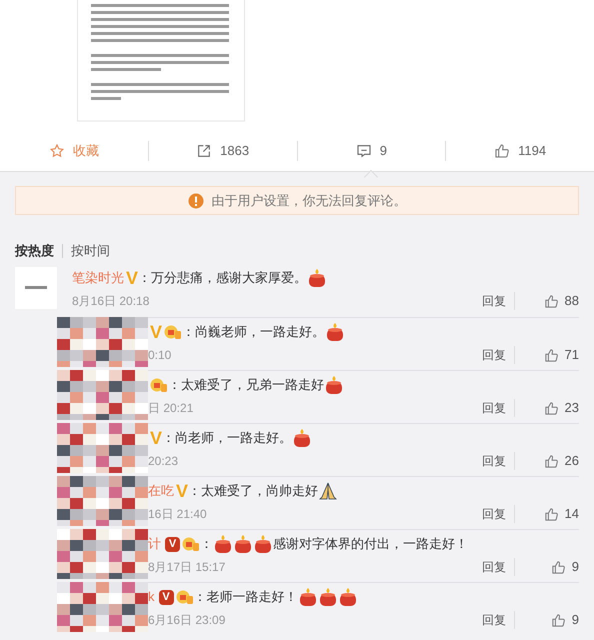 This screenshot has height=640, width=594. Describe the element at coordinates (187, 620) in the screenshot. I see `comment-time: 6月16日 23:09` at that location.